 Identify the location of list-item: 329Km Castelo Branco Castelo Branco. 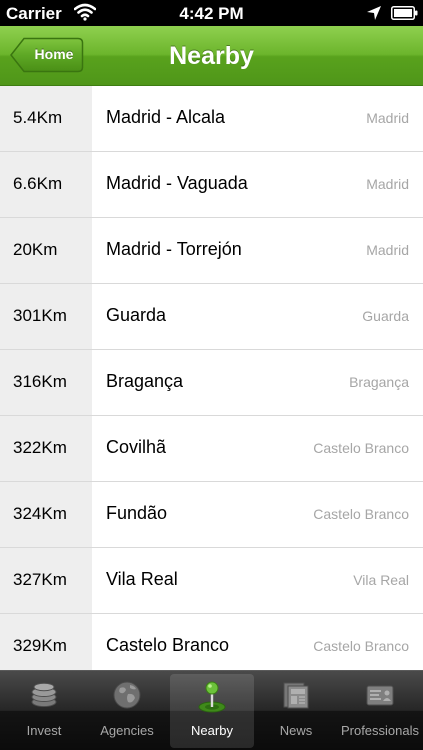
(211, 642).